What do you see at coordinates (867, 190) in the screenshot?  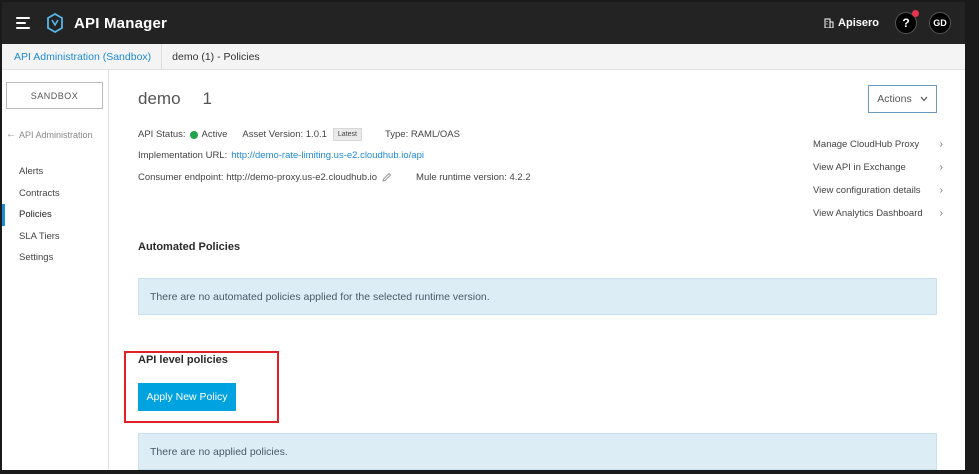 I see `link-label: View configuration details` at bounding box center [867, 190].